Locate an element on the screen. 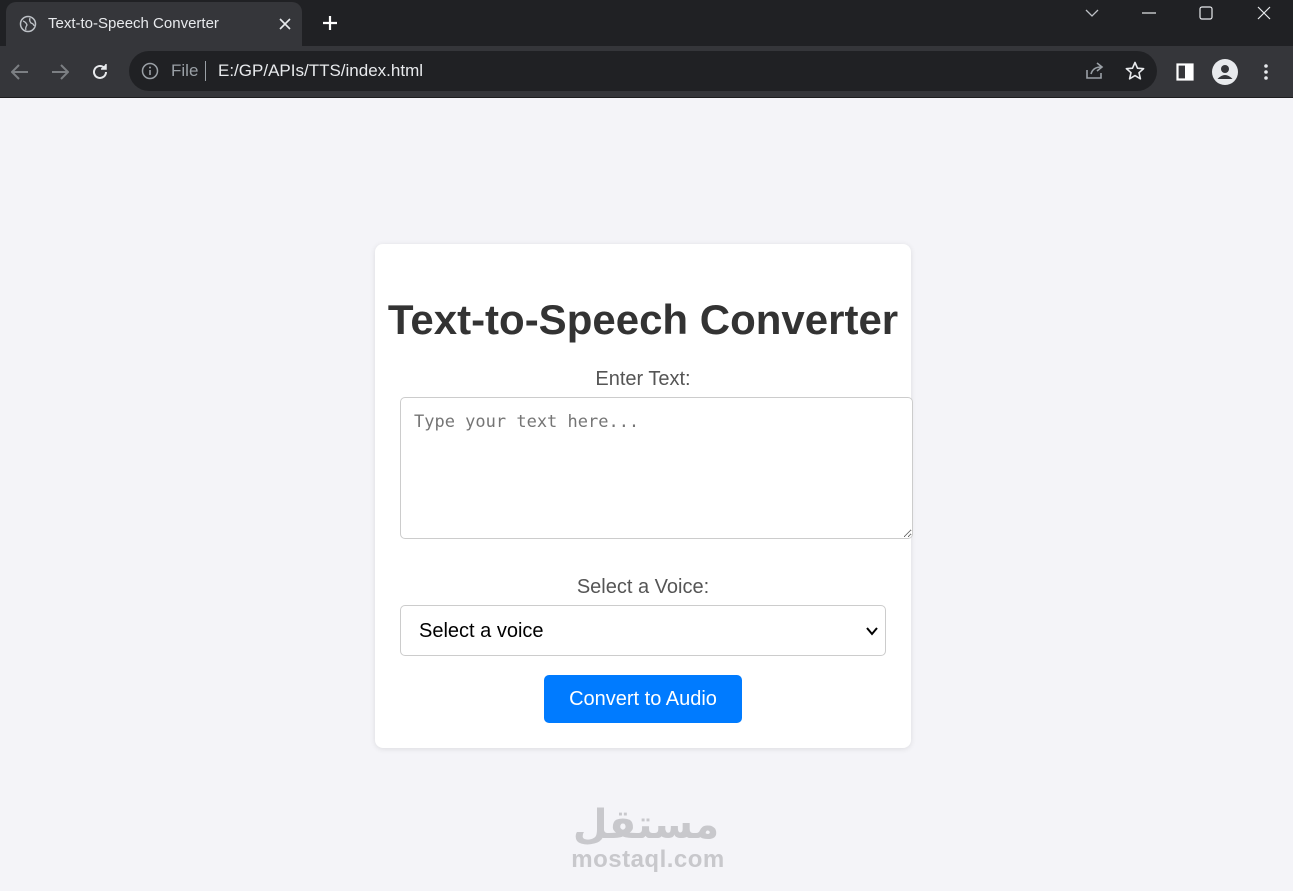  address-bar: File E:/GP/APIs/TTS/index.html is located at coordinates (643, 71).